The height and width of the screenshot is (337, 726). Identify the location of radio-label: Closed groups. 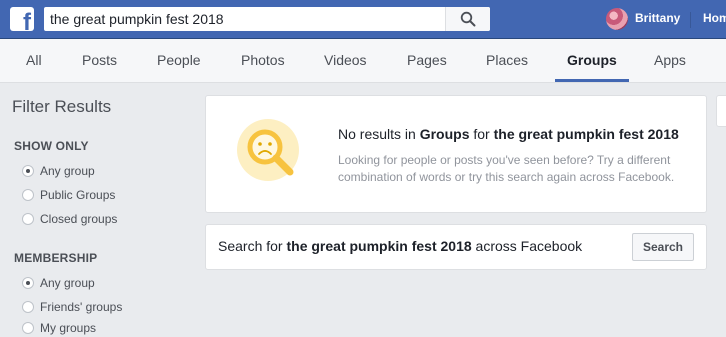
(79, 219).